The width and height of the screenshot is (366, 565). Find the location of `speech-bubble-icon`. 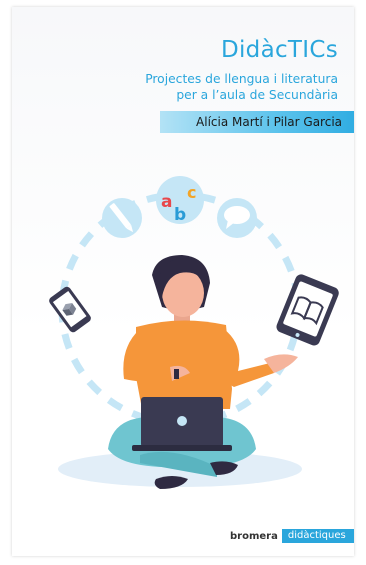

speech-bubble-icon is located at coordinates (237, 218).